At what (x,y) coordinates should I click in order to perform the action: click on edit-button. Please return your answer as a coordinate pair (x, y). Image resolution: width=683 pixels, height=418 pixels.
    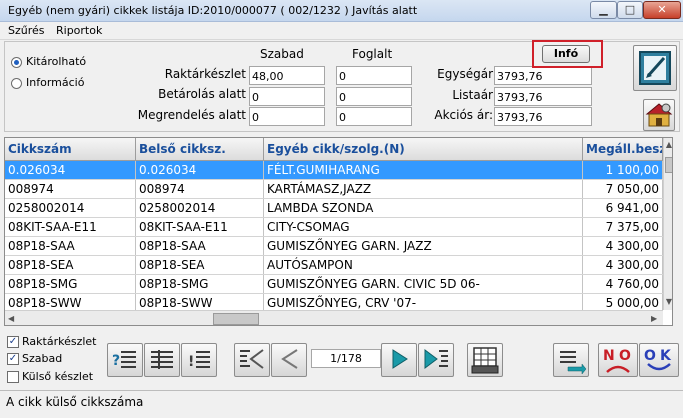
    Looking at the image, I should click on (655, 68).